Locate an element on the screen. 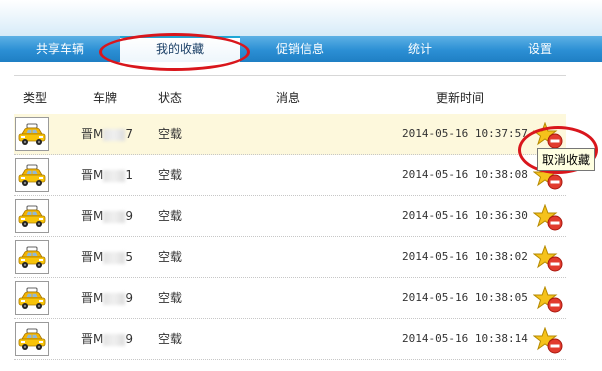 The width and height of the screenshot is (602, 371). update-time-cell: 2014-05-16 10:38:02 is located at coordinates (465, 256).